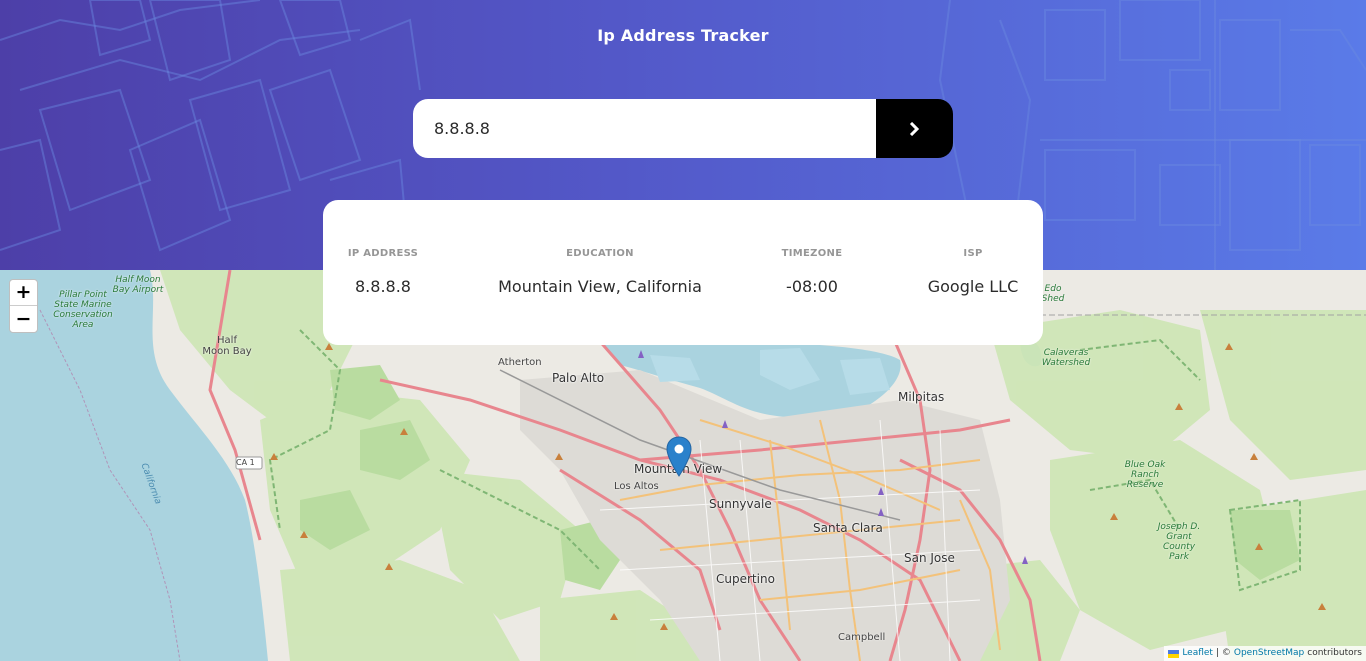 The height and width of the screenshot is (661, 1366). Describe the element at coordinates (636, 486) in the screenshot. I see `map-label-los-altos: Los Altos` at that location.